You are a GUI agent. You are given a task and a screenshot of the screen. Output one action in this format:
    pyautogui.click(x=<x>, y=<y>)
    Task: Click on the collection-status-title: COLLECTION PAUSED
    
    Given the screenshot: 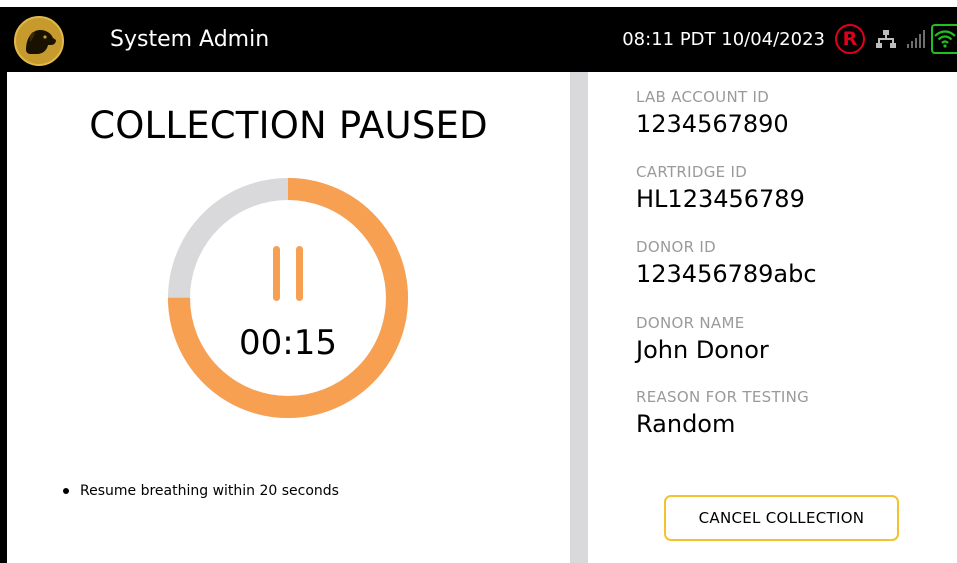 What is the action you would take?
    pyautogui.click(x=288, y=125)
    